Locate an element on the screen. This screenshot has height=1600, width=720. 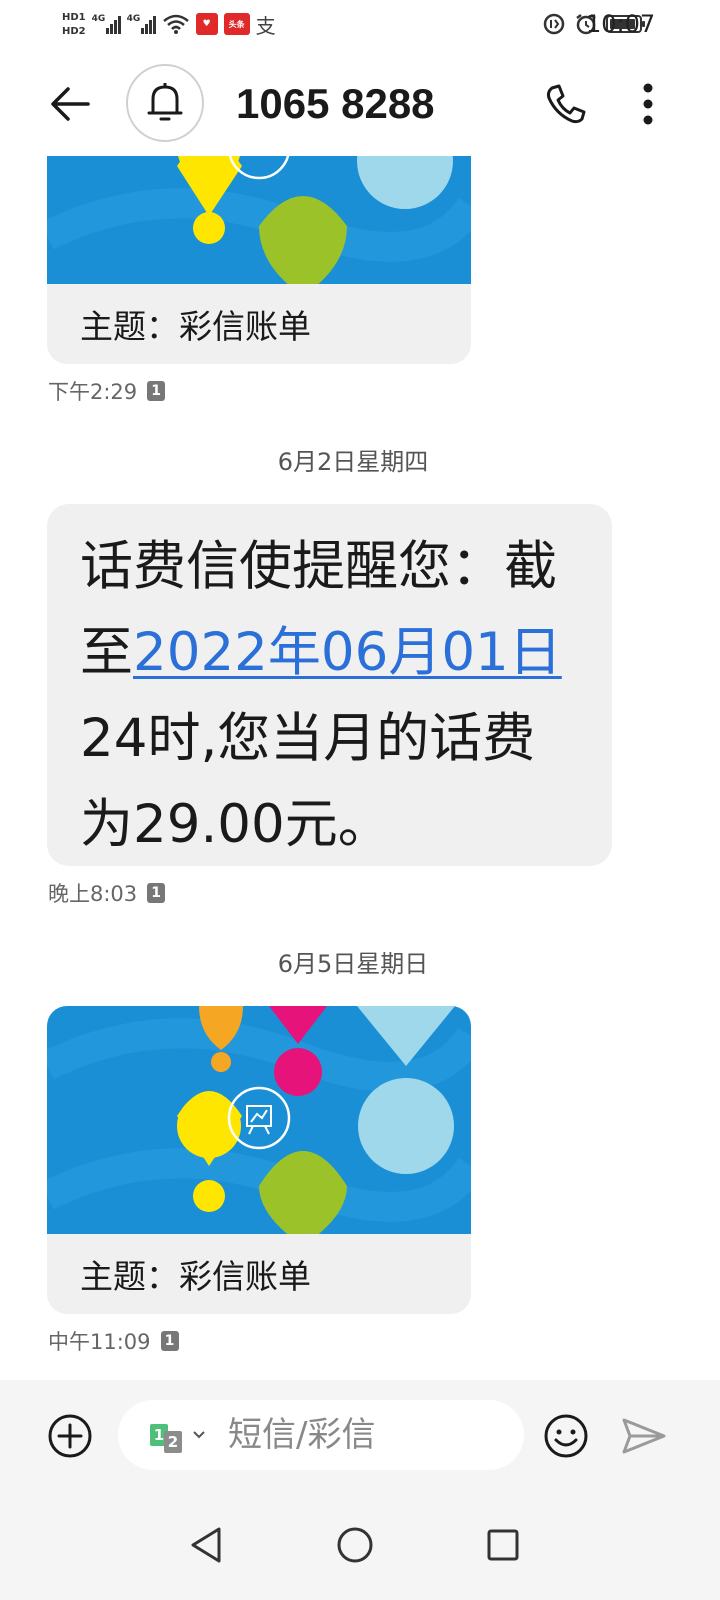
conversation-header: 1065 8288 is located at coordinates (360, 104).